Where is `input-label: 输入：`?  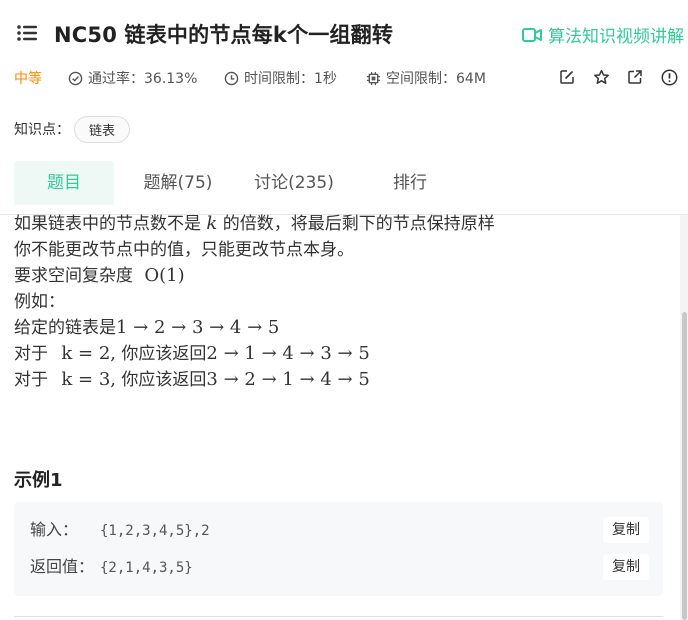 input-label: 输入： is located at coordinates (54, 529).